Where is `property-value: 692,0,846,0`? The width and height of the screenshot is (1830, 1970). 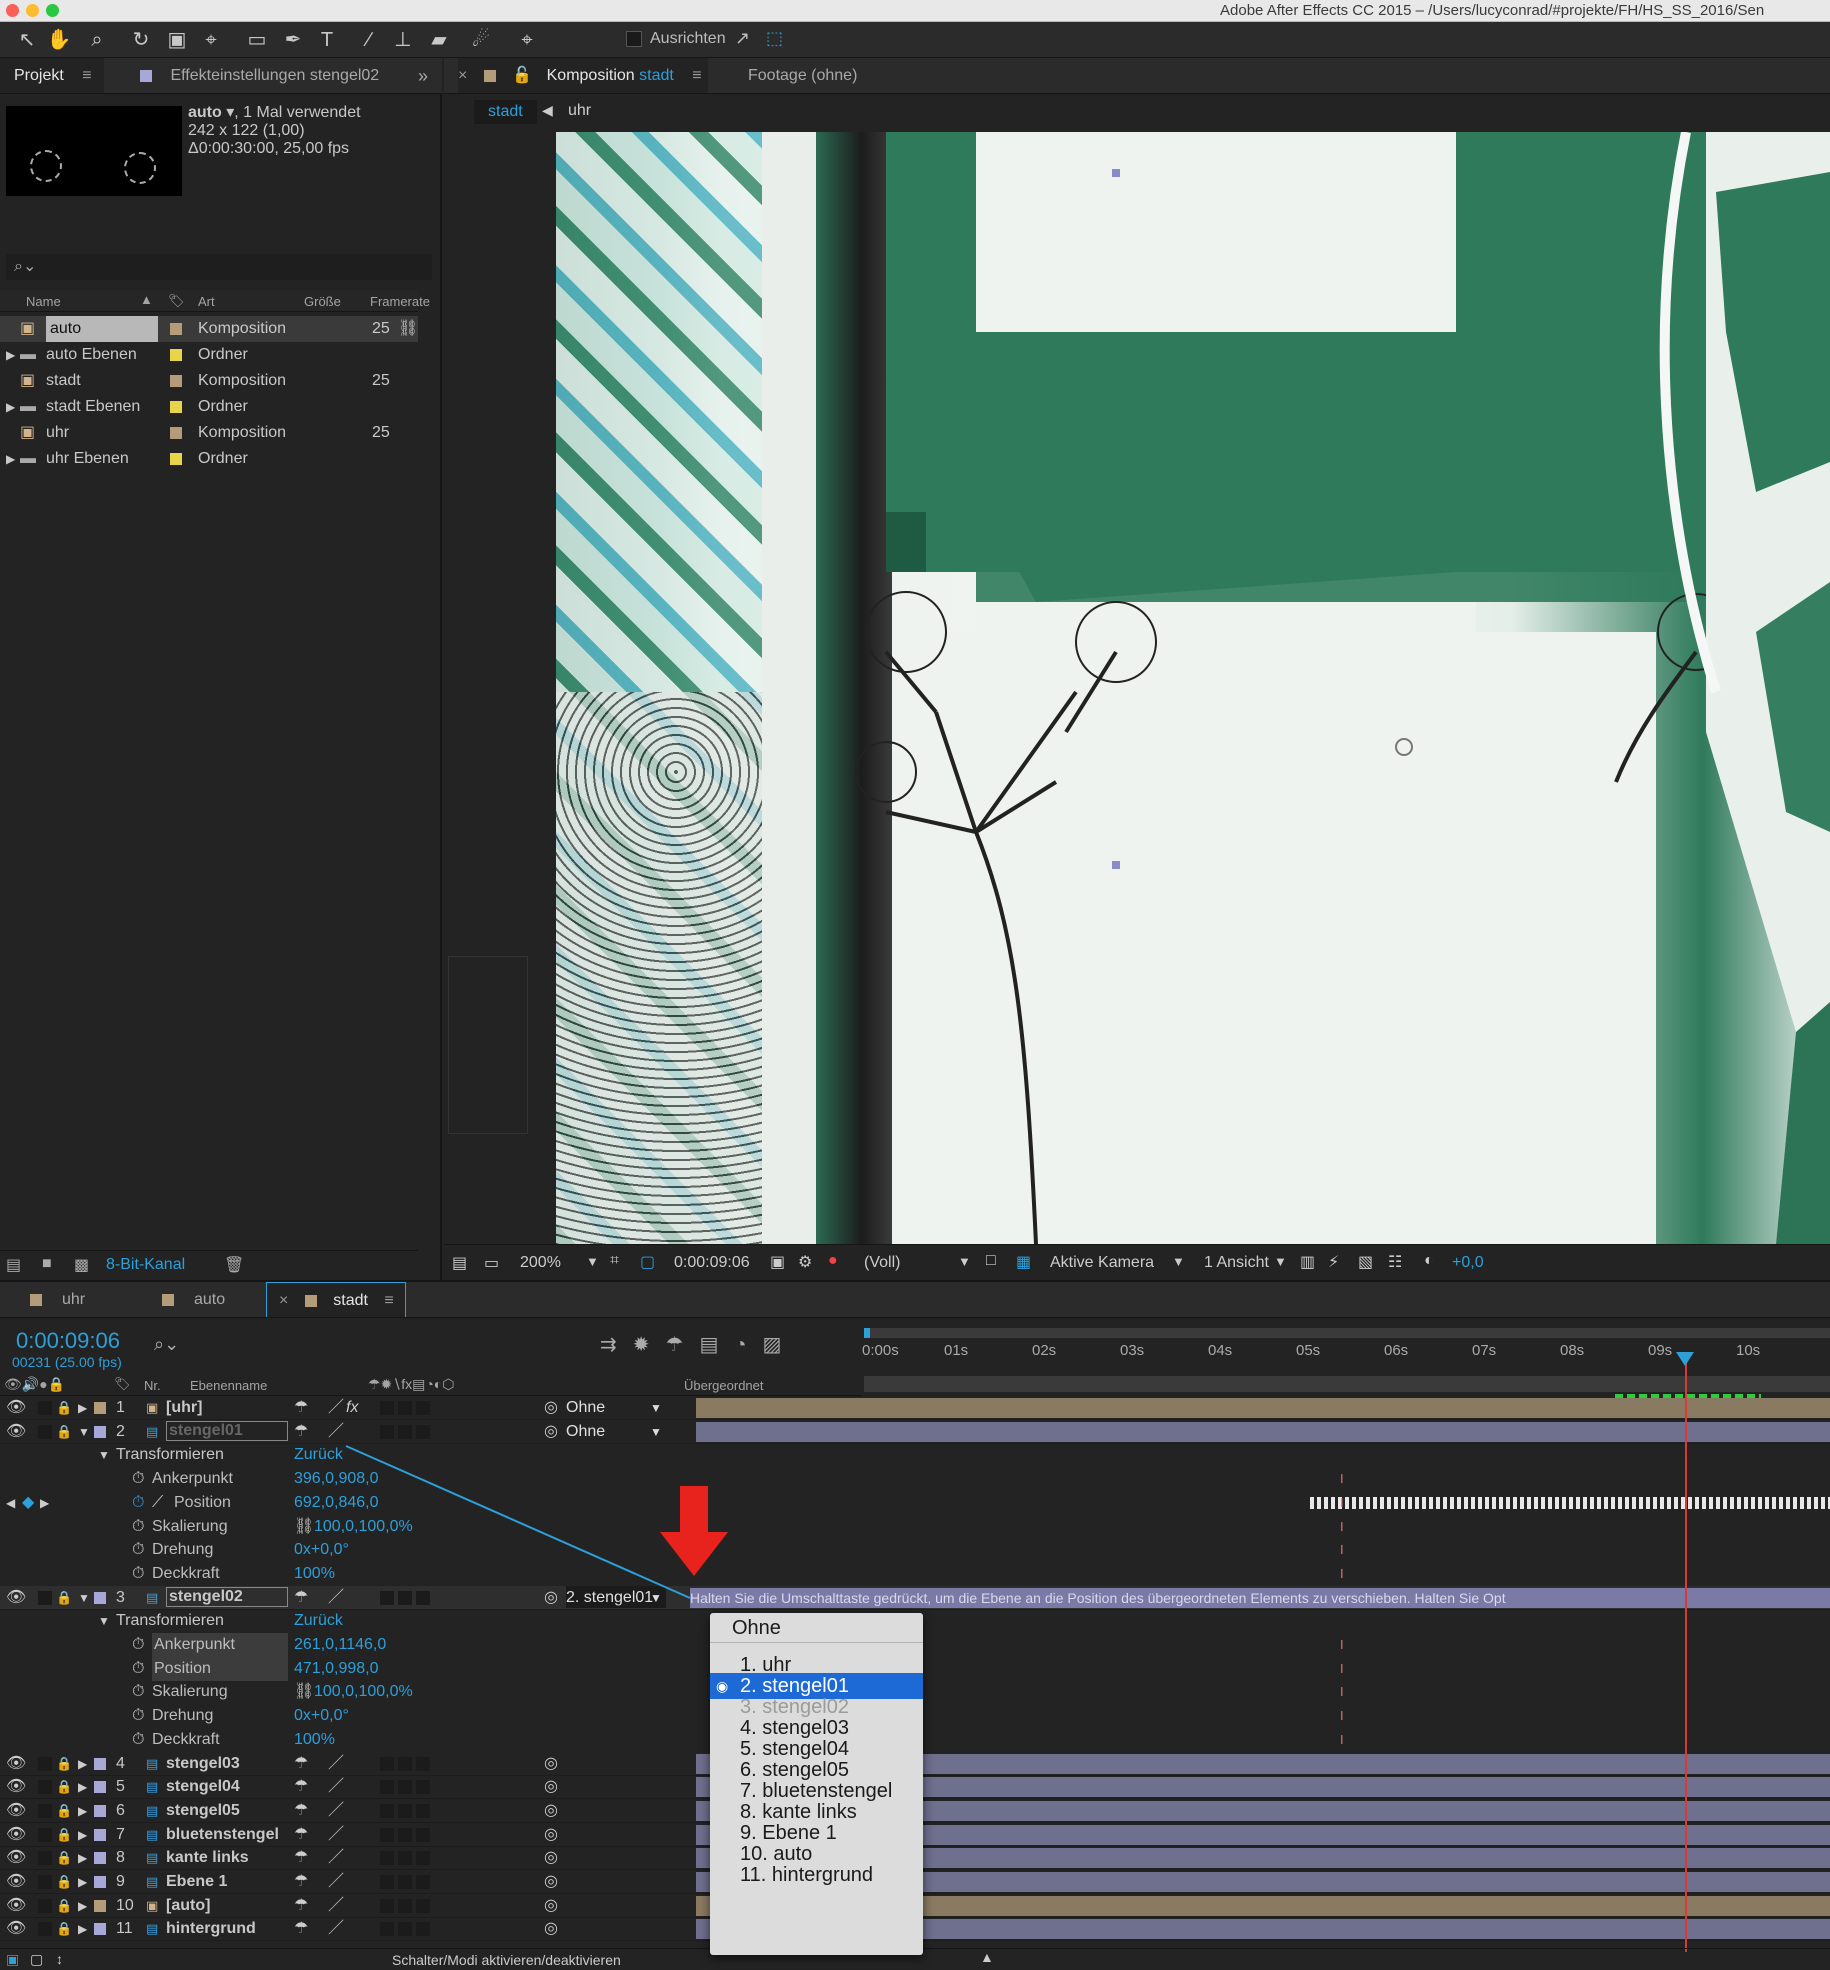 property-value: 692,0,846,0 is located at coordinates (336, 1503).